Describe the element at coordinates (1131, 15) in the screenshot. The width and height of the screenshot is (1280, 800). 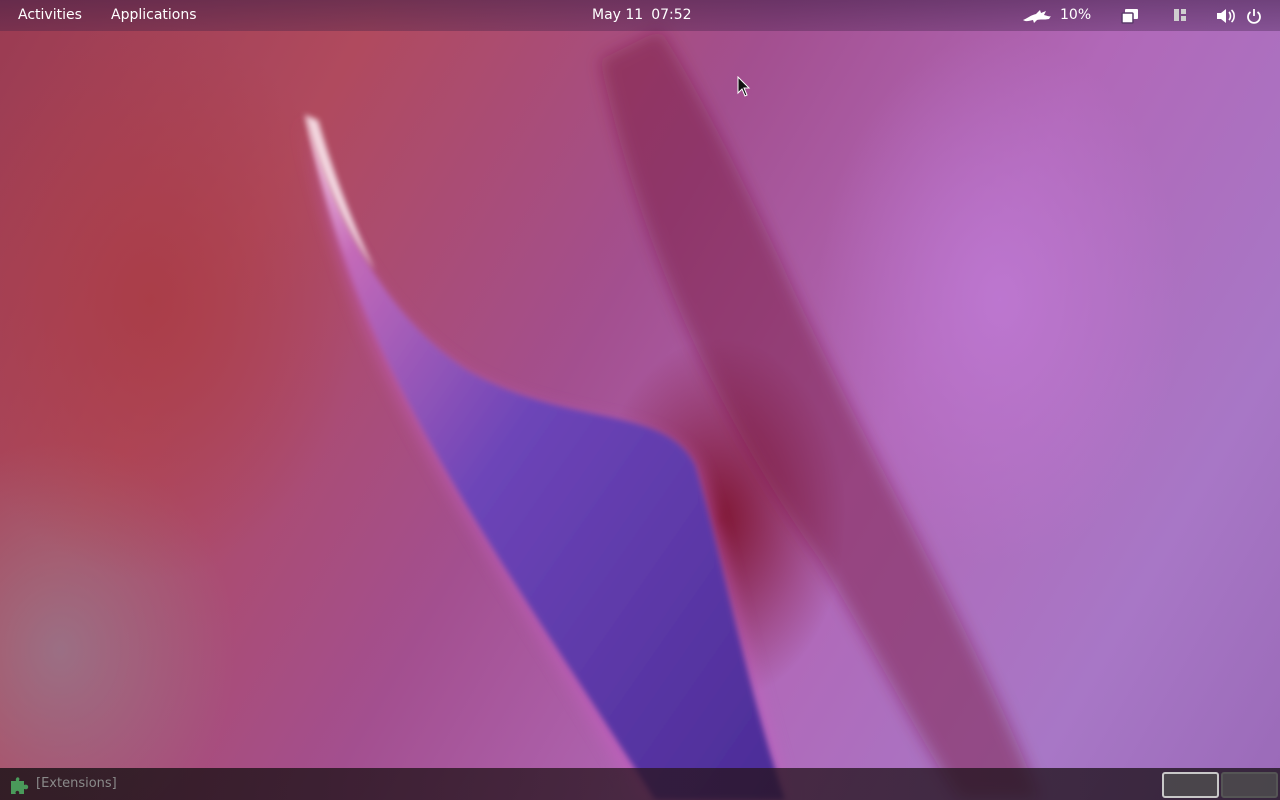
I see `window-icon` at that location.